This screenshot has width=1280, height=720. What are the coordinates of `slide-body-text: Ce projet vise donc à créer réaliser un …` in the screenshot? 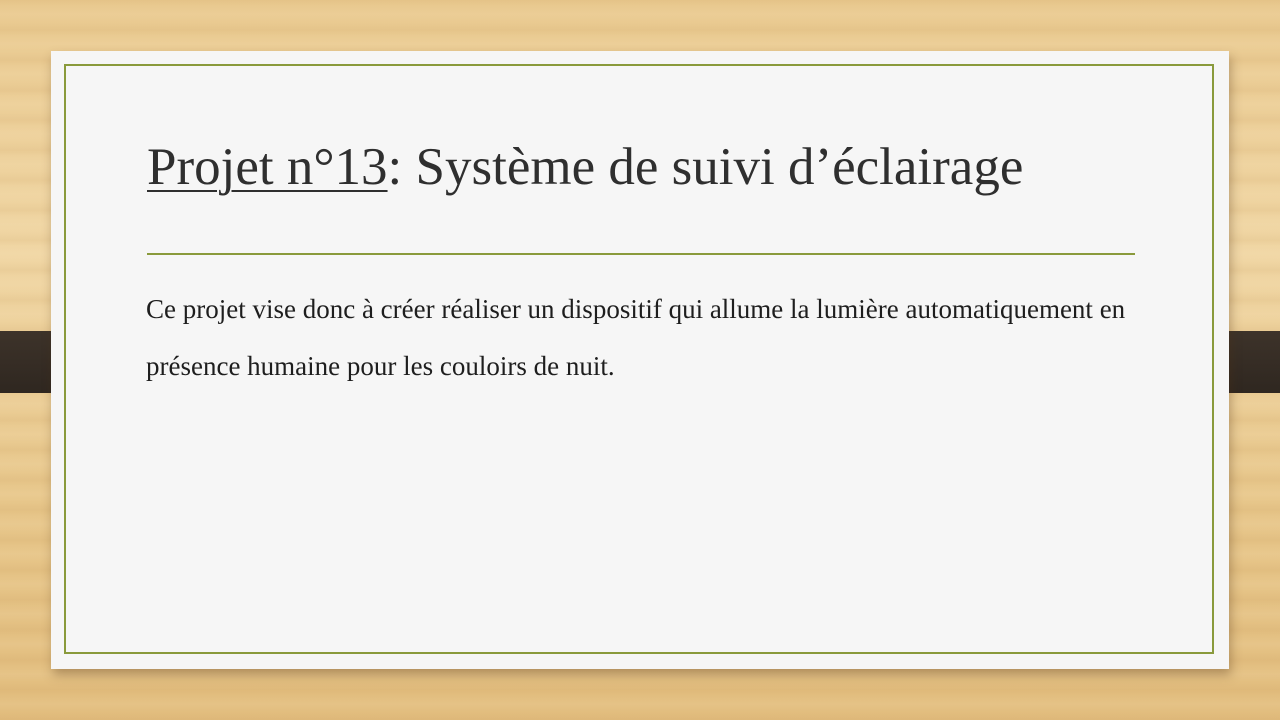 It's located at (636, 337).